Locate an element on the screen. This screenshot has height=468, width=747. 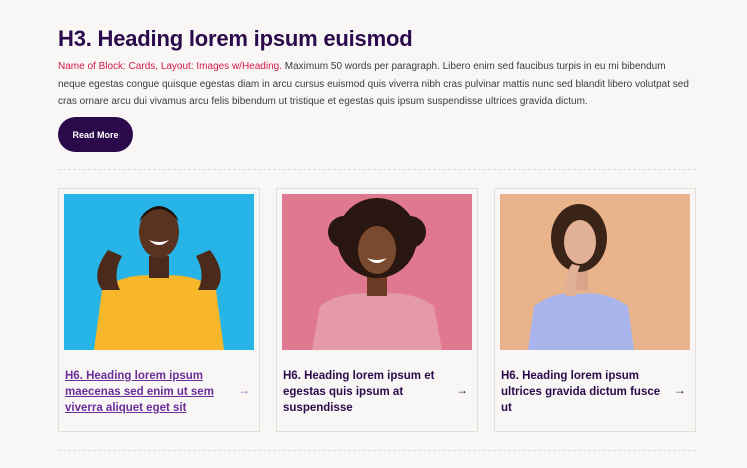
divider-bottom is located at coordinates (377, 450).